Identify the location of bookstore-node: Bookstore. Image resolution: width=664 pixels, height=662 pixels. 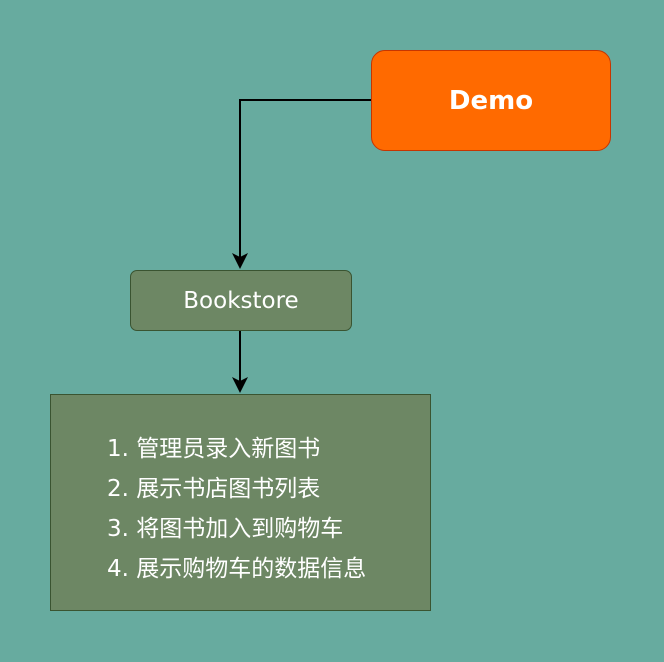
(241, 300).